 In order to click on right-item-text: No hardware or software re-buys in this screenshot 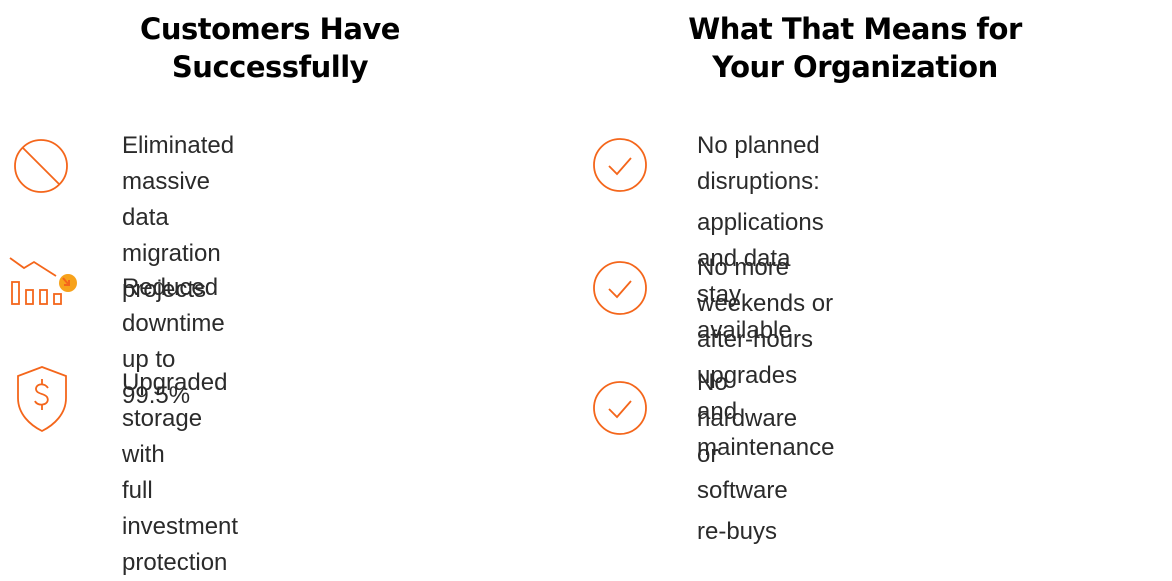, I will do `click(747, 457)`.